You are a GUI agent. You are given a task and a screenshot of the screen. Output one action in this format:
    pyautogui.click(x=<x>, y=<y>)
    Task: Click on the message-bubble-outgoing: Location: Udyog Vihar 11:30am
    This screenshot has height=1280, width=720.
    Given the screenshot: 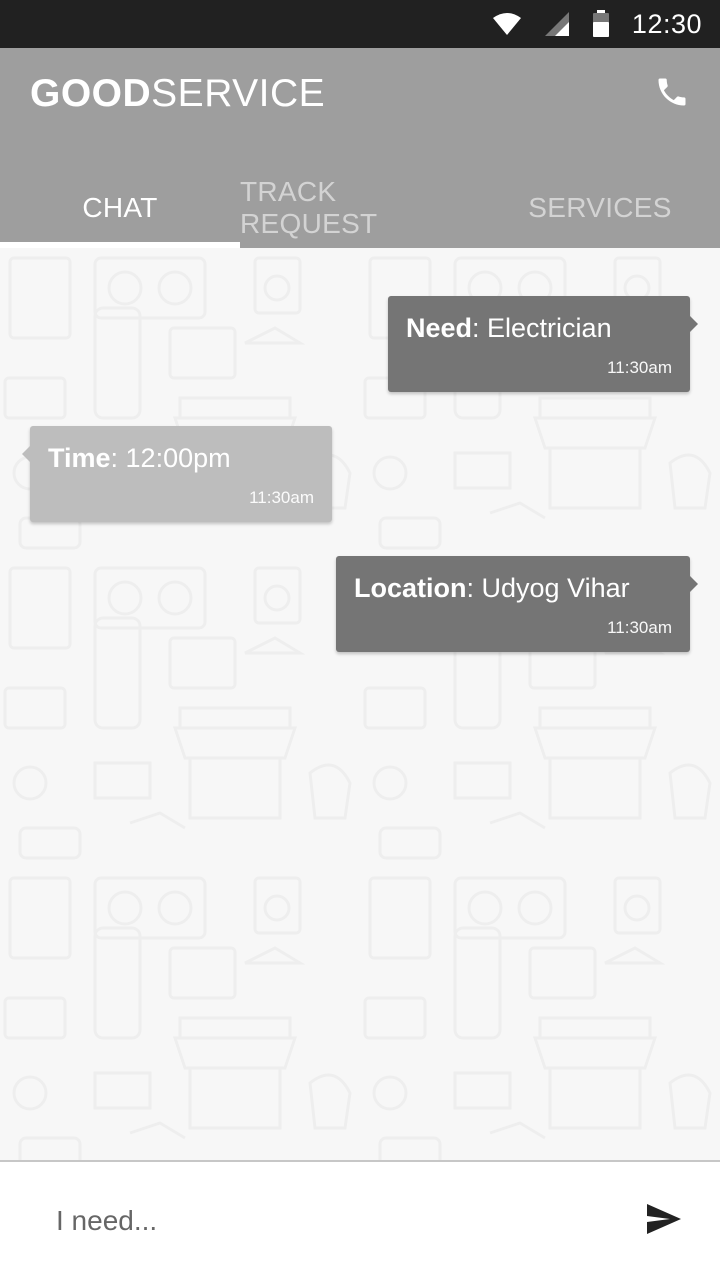 What is the action you would take?
    pyautogui.click(x=517, y=604)
    